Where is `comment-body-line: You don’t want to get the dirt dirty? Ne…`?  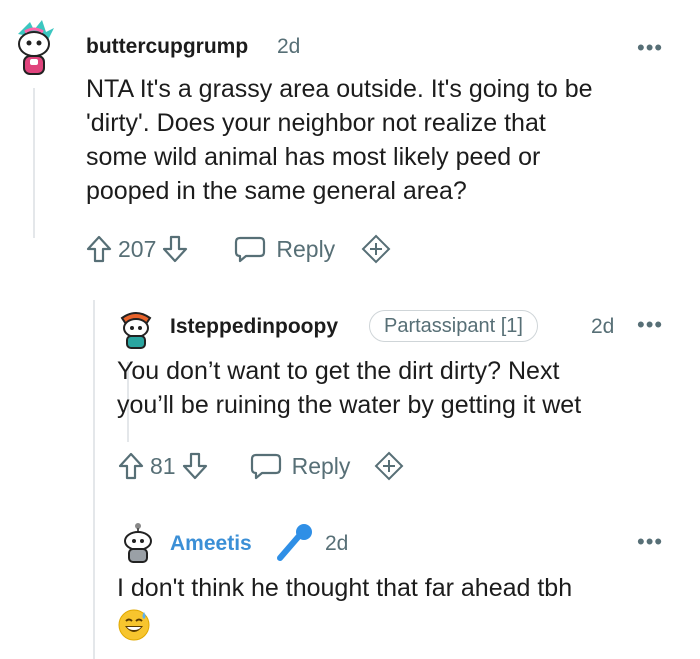 comment-body-line: You don’t want to get the dirt dirty? Ne… is located at coordinates (338, 371).